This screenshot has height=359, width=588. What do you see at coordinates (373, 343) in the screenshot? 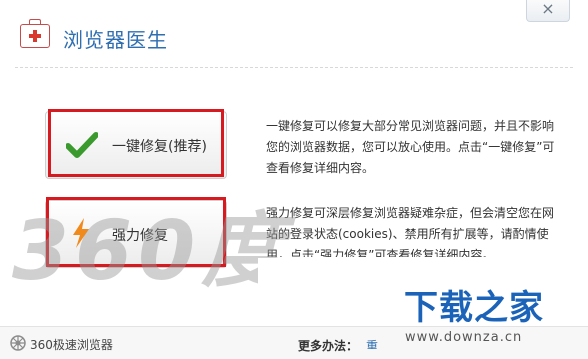
I see `more-options-link: 重` at bounding box center [373, 343].